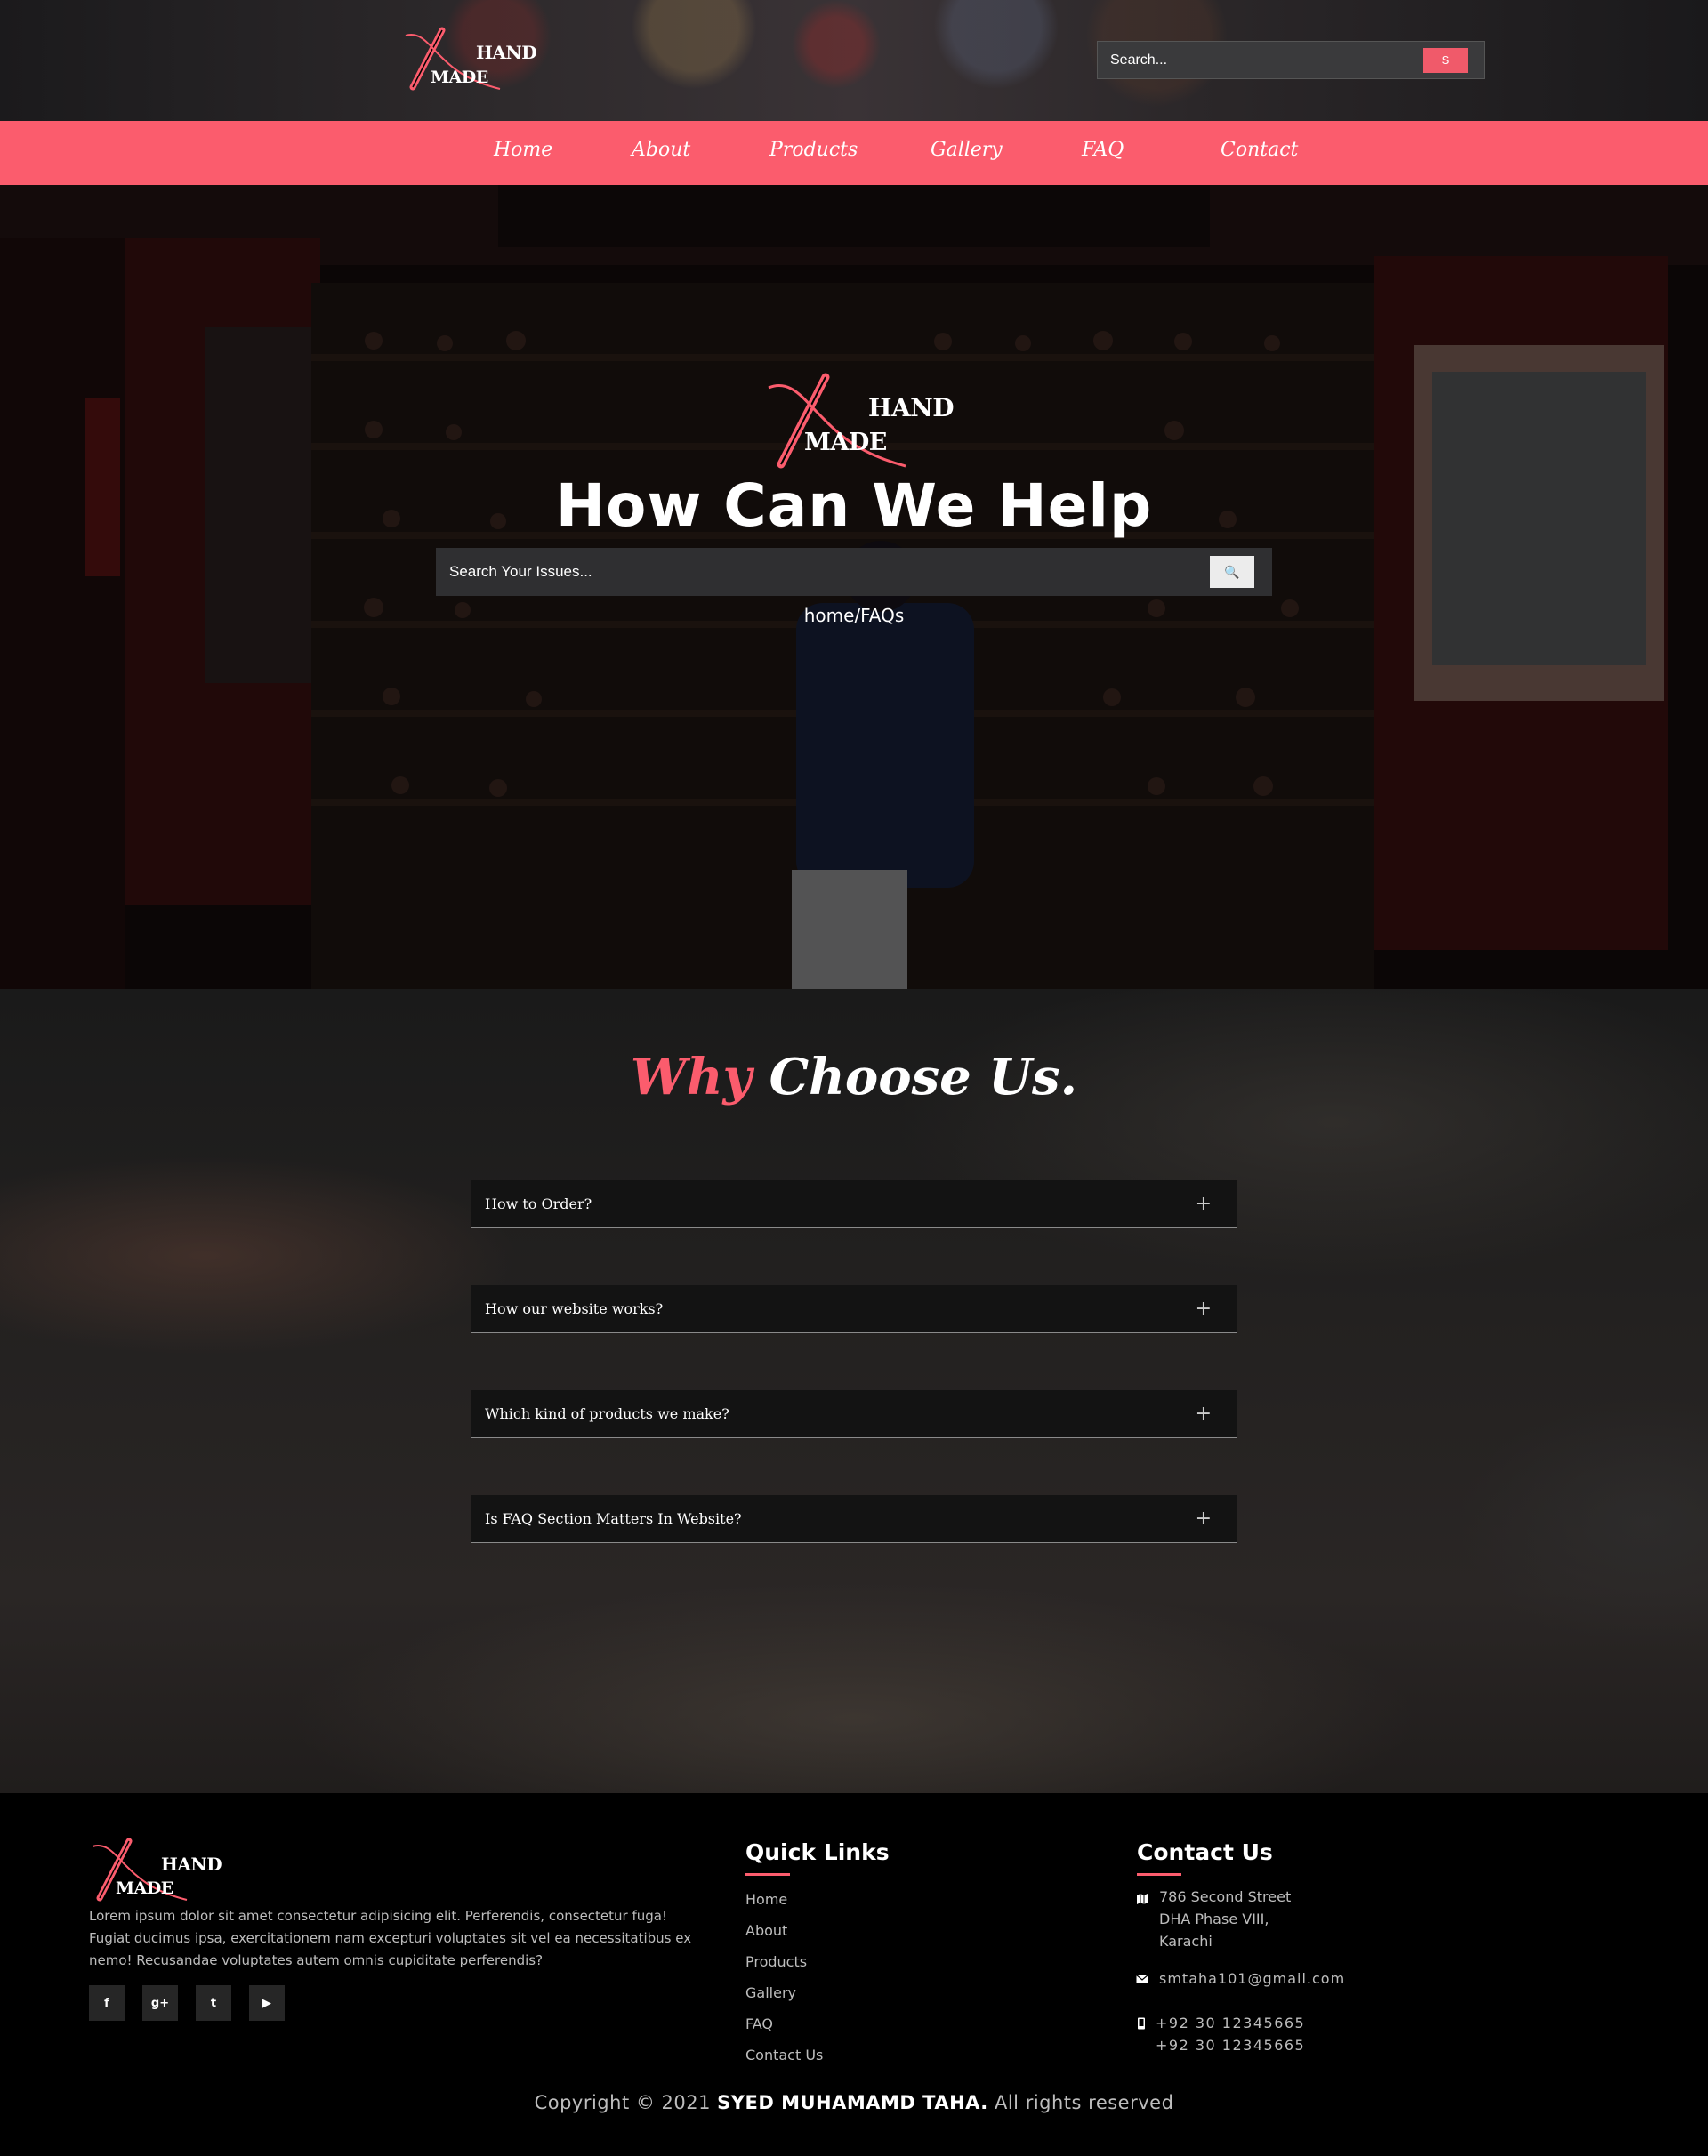 This screenshot has width=1708, height=2156. I want to click on faq-item: Which kind of products we make? +, so click(854, 1414).